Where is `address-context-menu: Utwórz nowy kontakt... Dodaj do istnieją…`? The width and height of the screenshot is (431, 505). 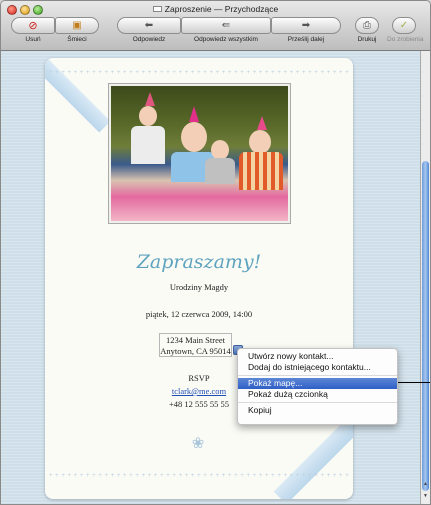
address-context-menu: Utwórz nowy kontakt... Dodaj do istnieją… is located at coordinates (317, 386).